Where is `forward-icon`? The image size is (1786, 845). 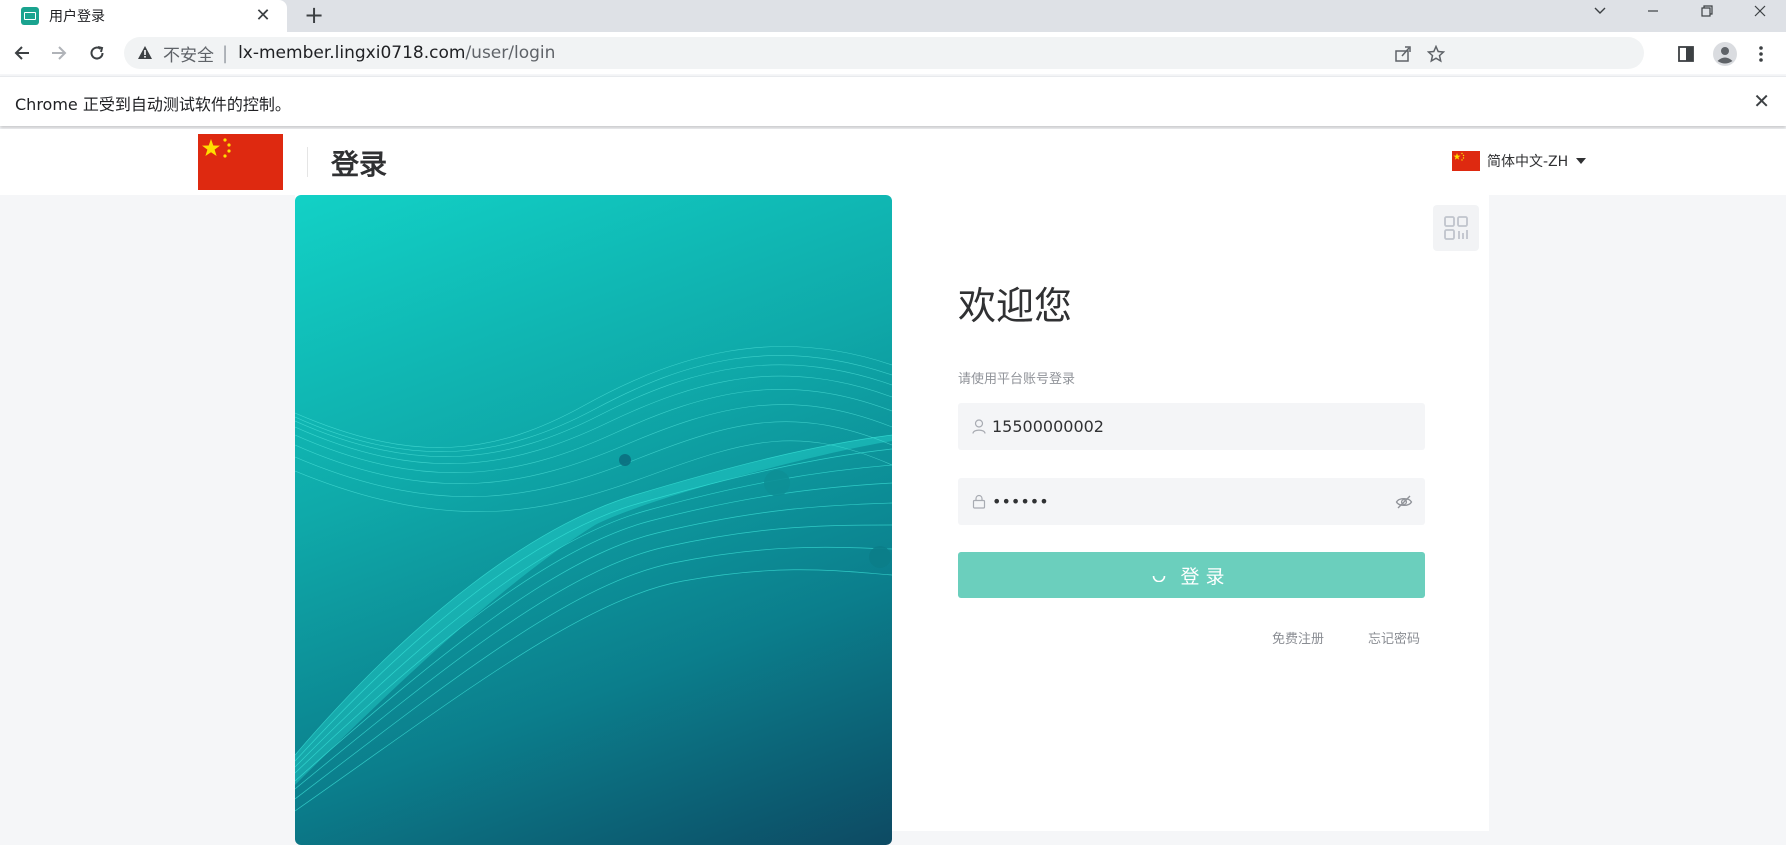 forward-icon is located at coordinates (59, 53).